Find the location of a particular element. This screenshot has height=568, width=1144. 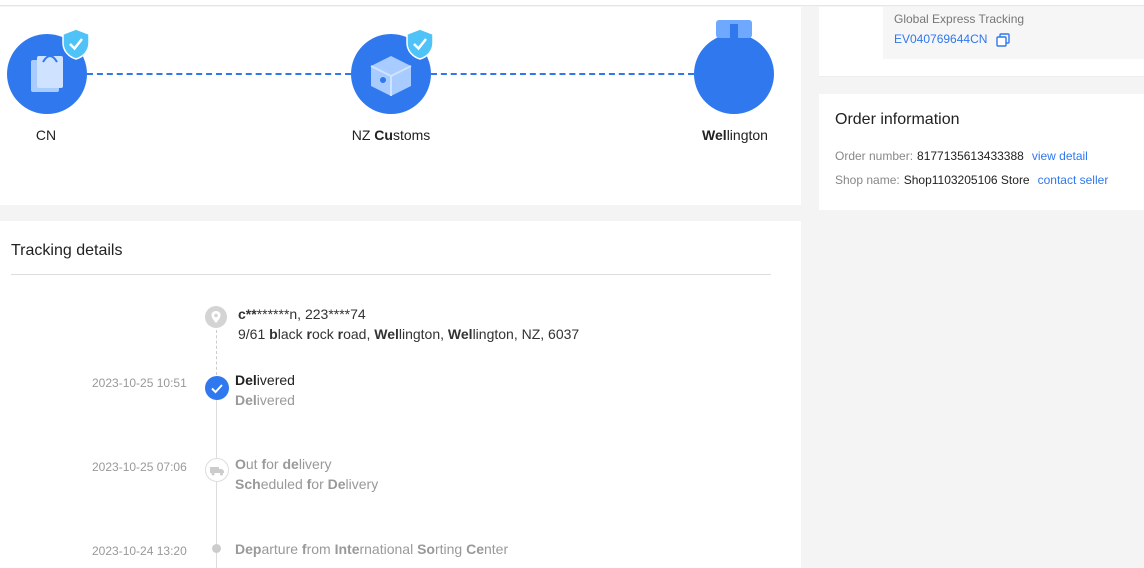

event-time: 2023-10-25 10:51 is located at coordinates (139, 383).